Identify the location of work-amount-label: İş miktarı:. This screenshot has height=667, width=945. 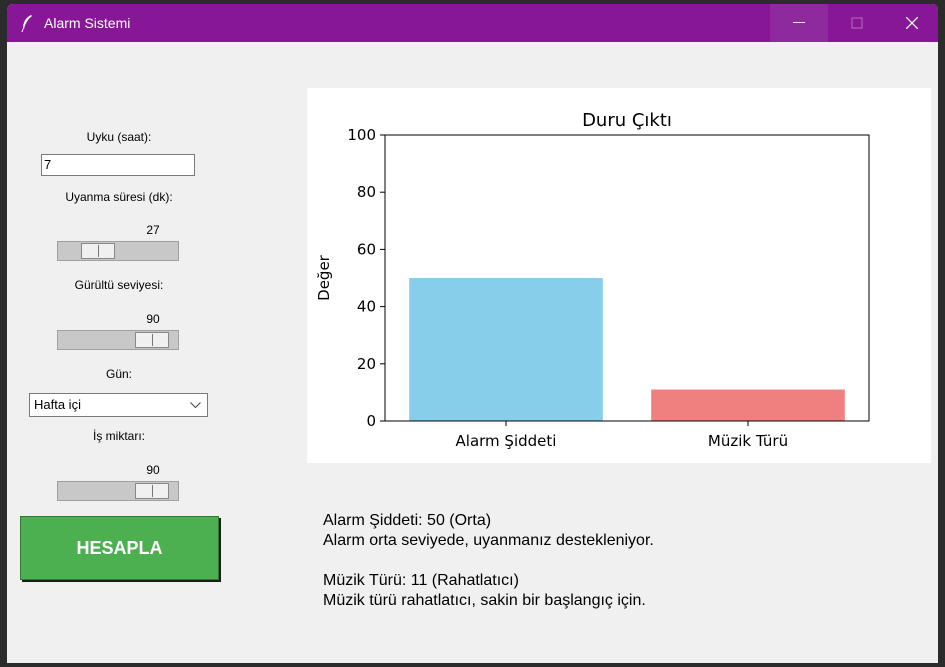
(118, 436).